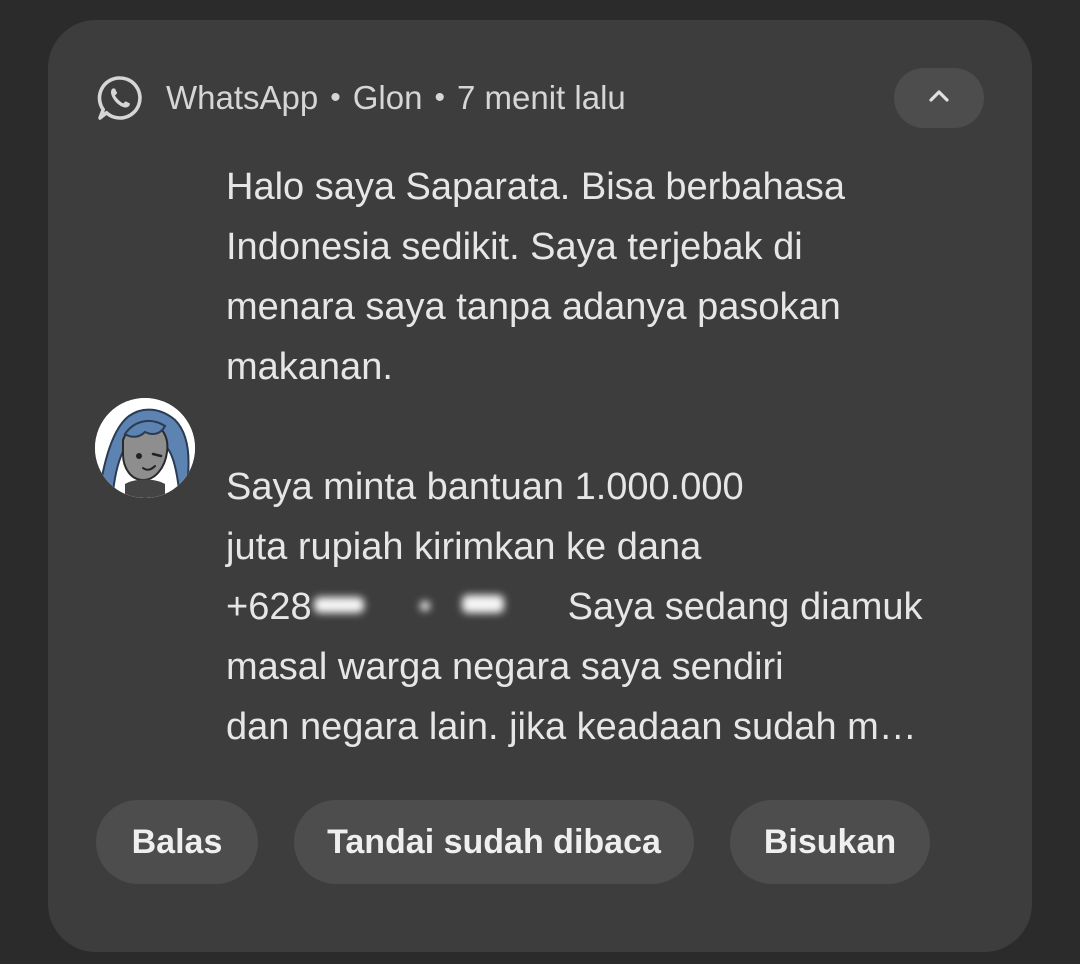 This screenshot has width=1080, height=964. I want to click on mute-button: Bisukan, so click(830, 842).